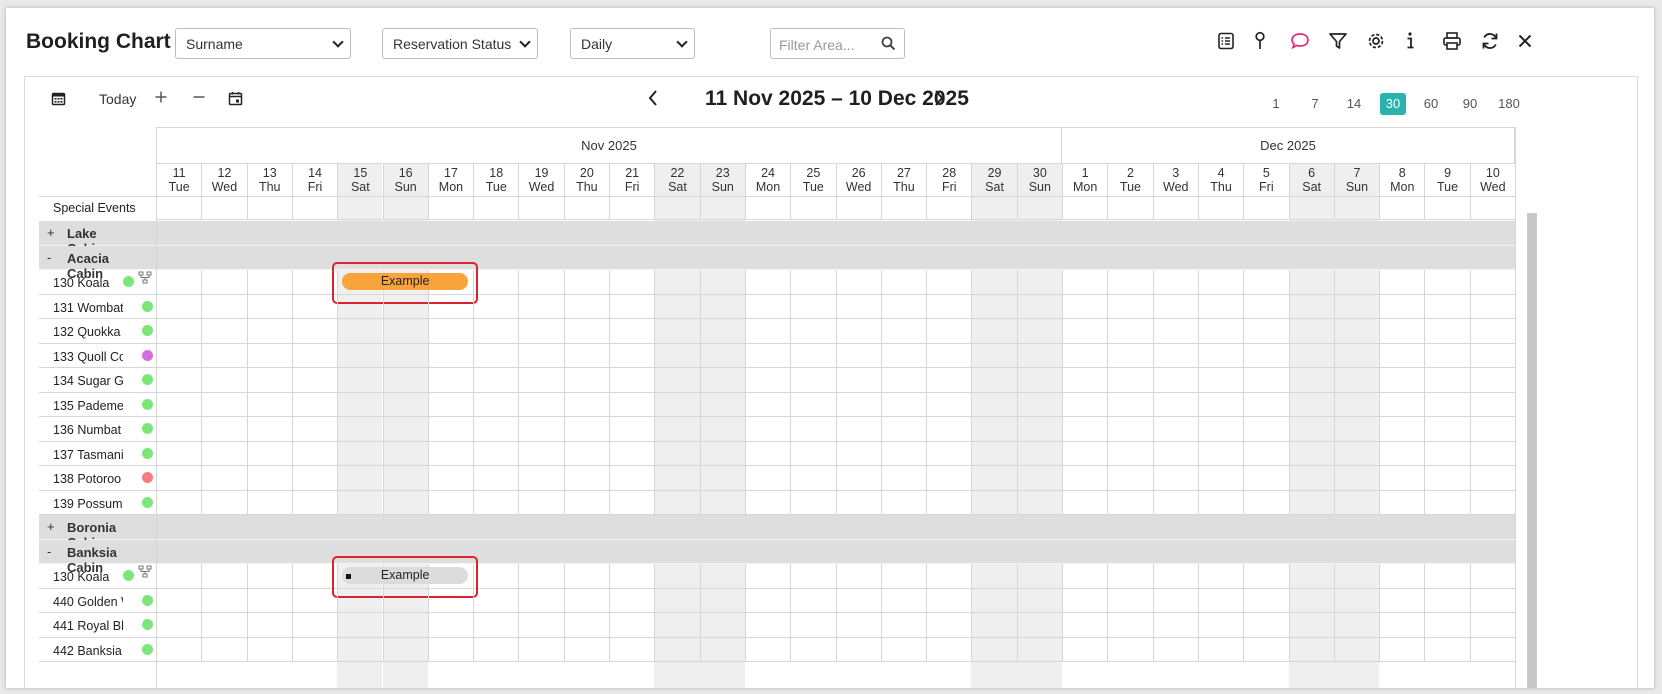  Describe the element at coordinates (89, 283) in the screenshot. I see `unit-label: 130 Koala` at that location.